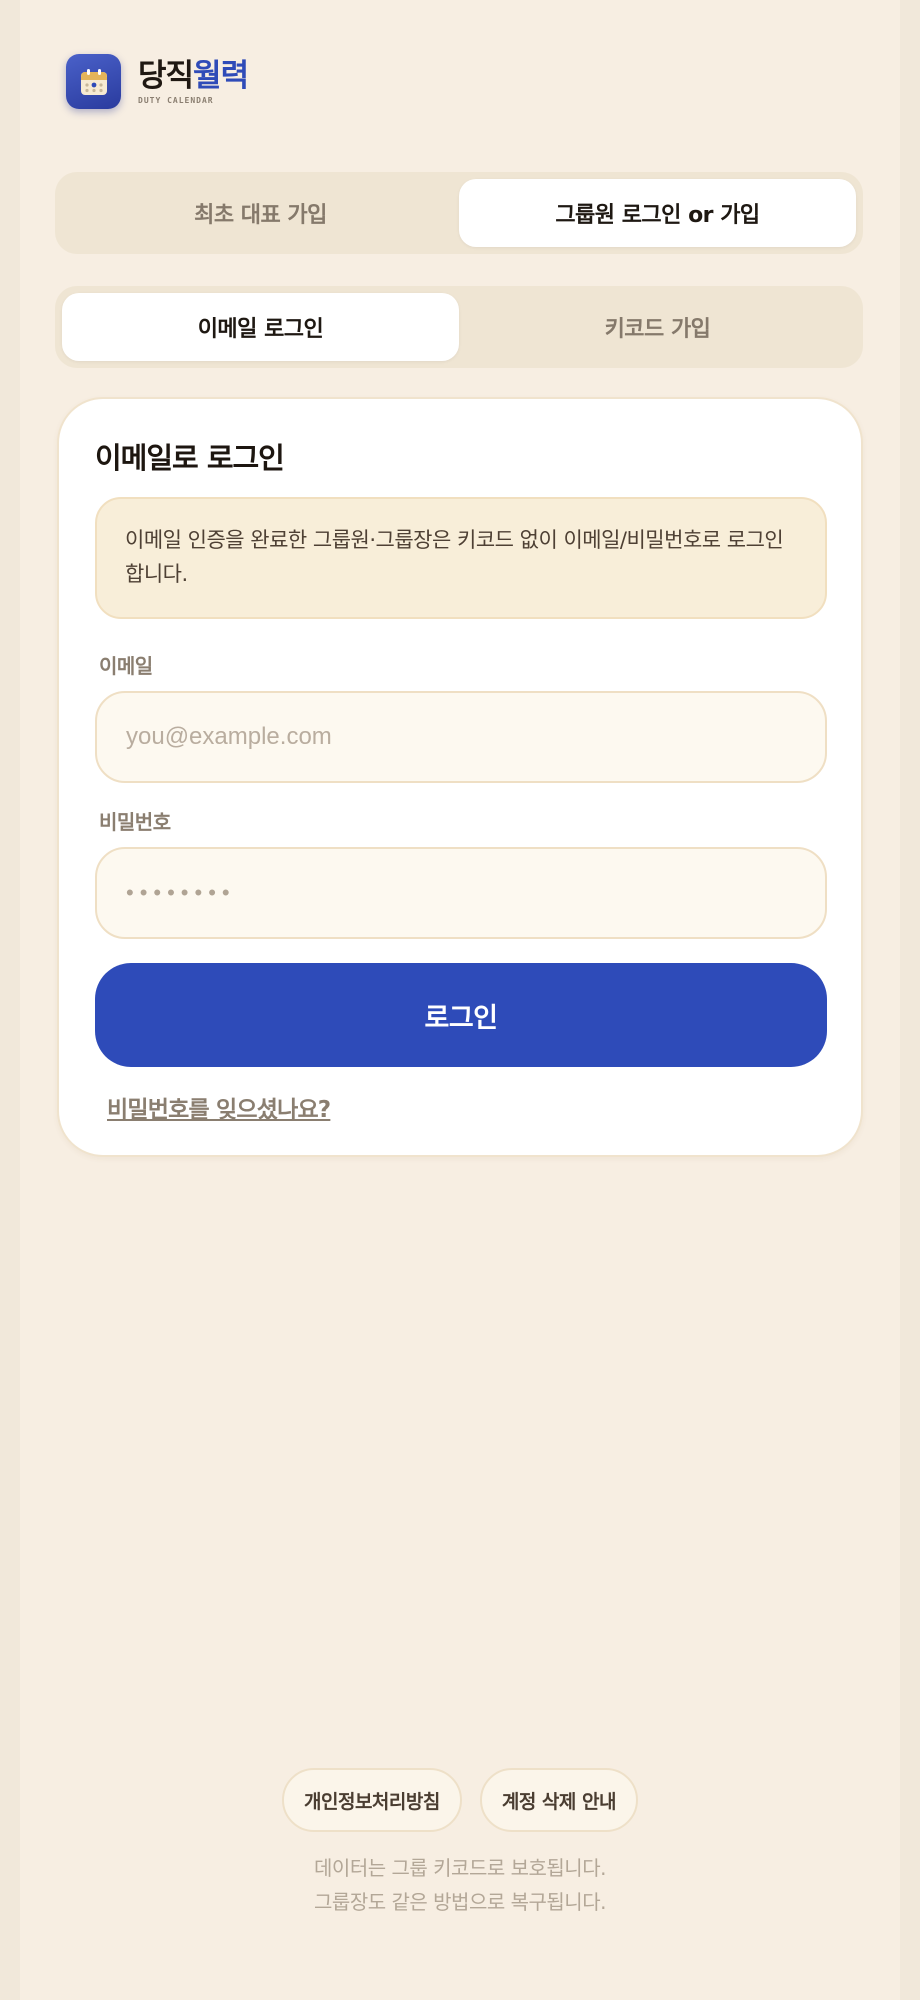  Describe the element at coordinates (93, 81) in the screenshot. I see `calendar-icon` at that location.